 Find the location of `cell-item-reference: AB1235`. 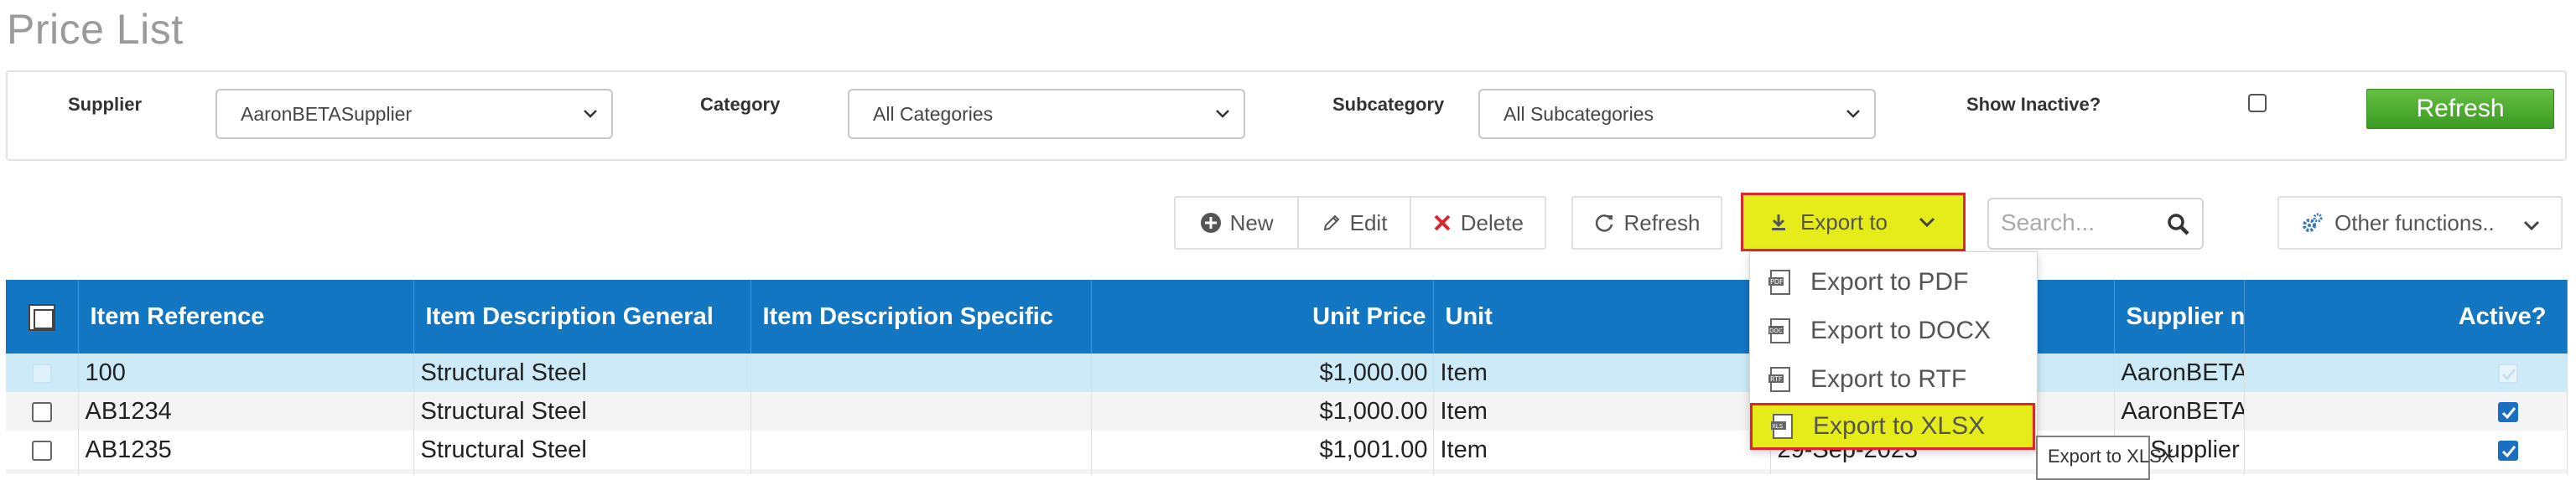

cell-item-reference: AB1235 is located at coordinates (246, 450).